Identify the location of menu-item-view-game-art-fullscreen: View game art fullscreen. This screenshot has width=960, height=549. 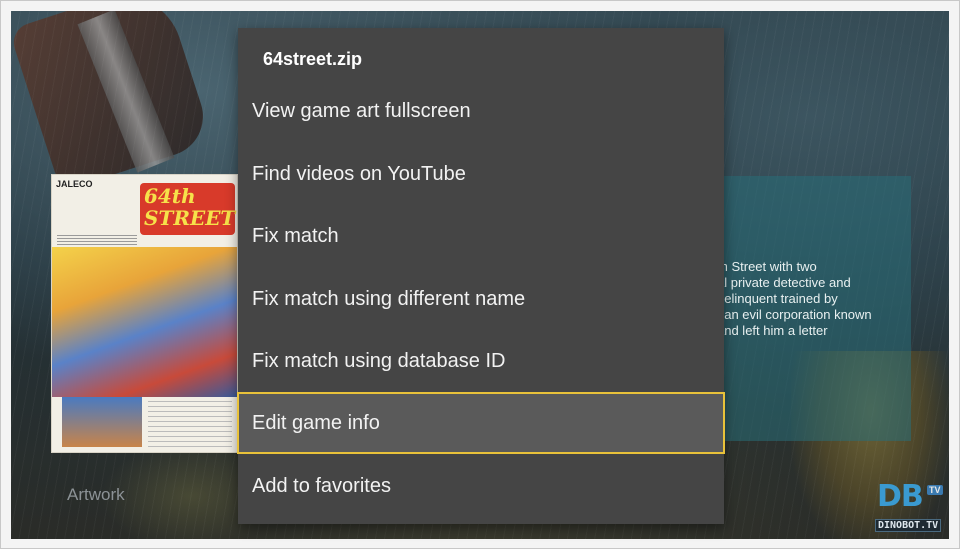
(481, 111).